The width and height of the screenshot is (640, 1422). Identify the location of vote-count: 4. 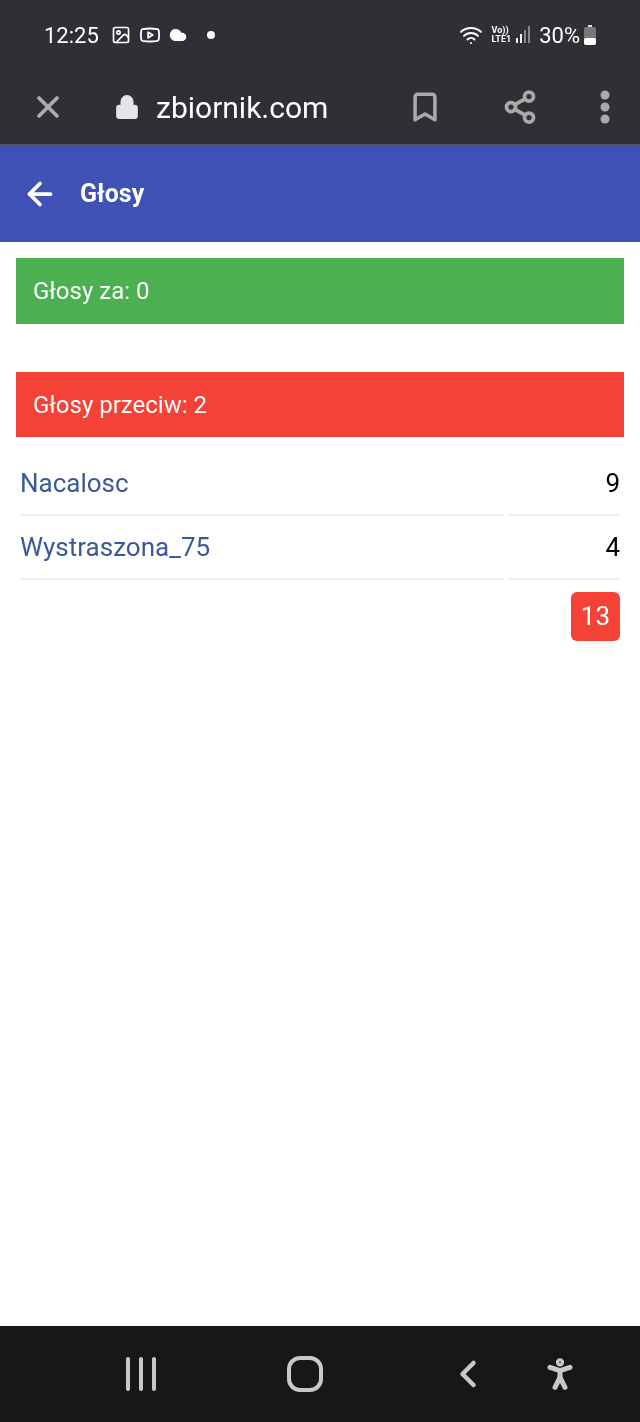
(612, 547).